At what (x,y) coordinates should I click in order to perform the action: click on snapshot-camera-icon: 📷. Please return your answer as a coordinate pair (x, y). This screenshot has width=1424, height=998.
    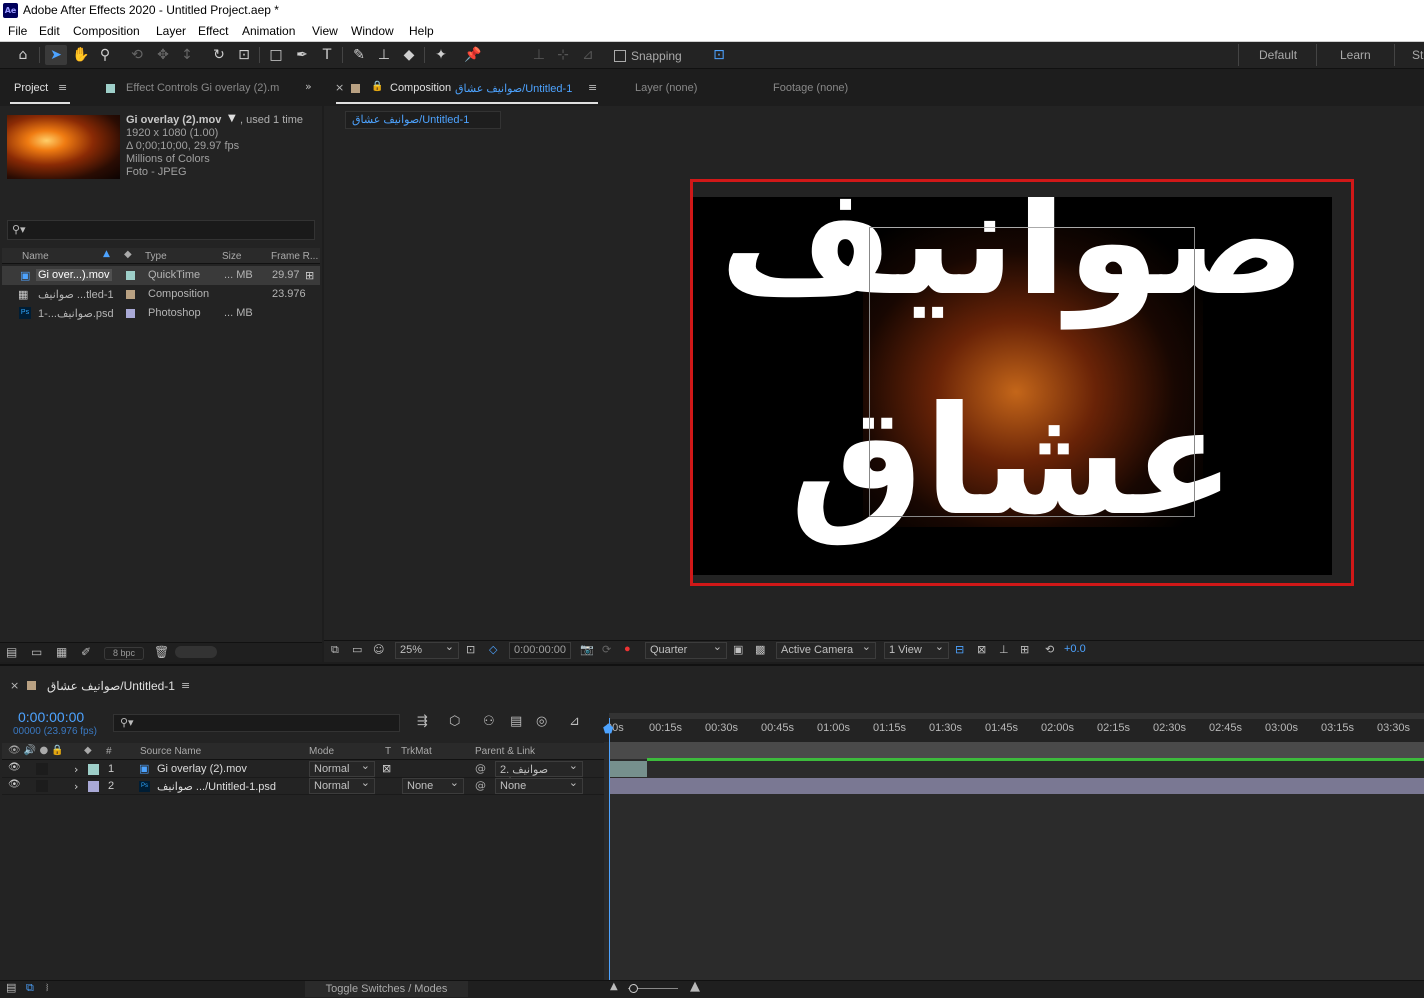
    Looking at the image, I should click on (587, 652).